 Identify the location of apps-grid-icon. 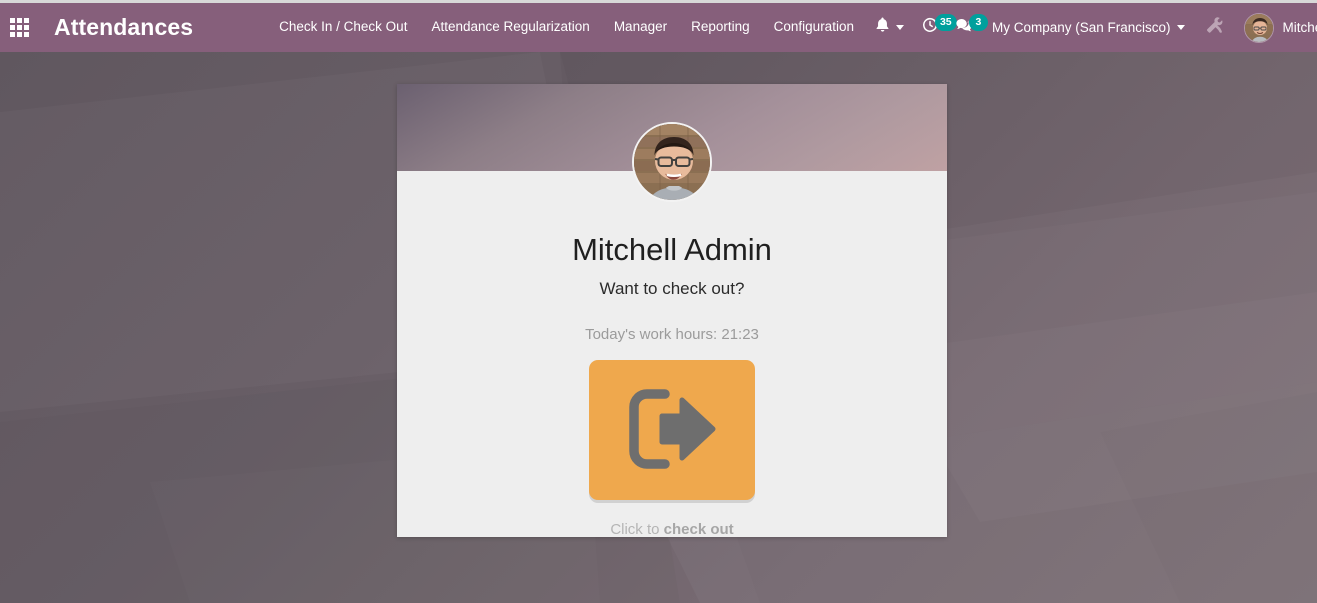
(19, 27).